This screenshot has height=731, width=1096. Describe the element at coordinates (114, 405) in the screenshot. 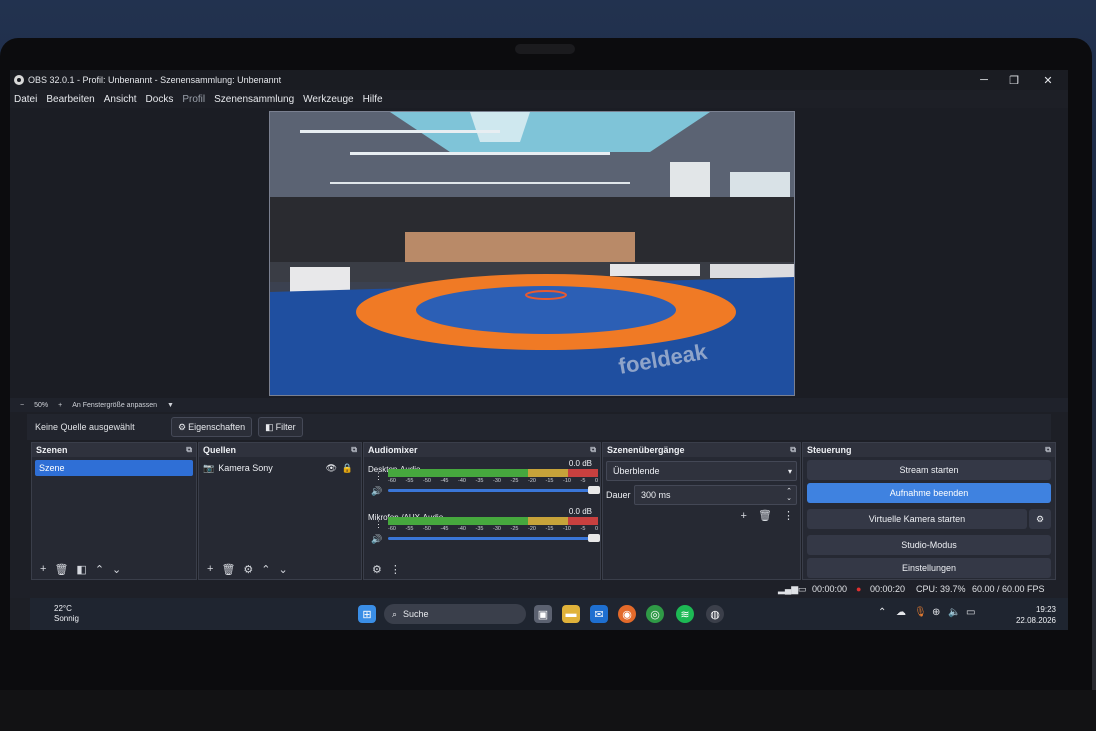

I see `fit-window-button: An Fenstergröße anpassen` at that location.